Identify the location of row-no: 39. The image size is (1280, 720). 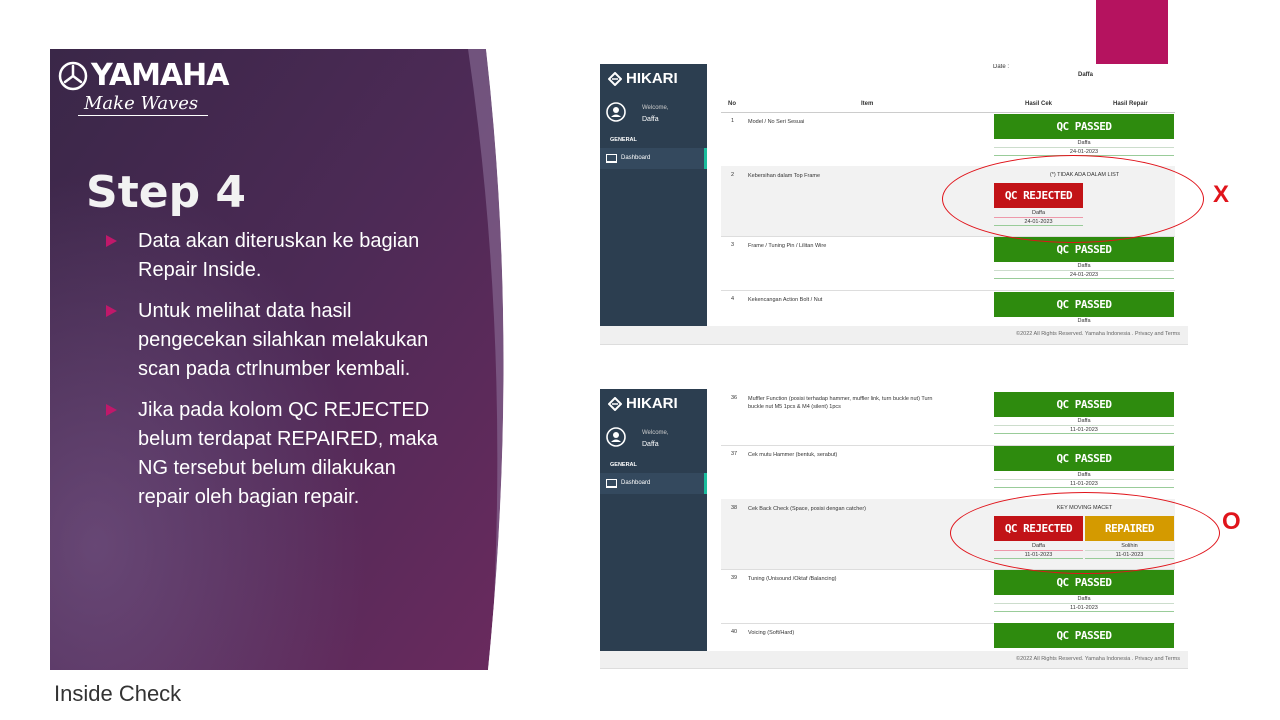
(734, 578).